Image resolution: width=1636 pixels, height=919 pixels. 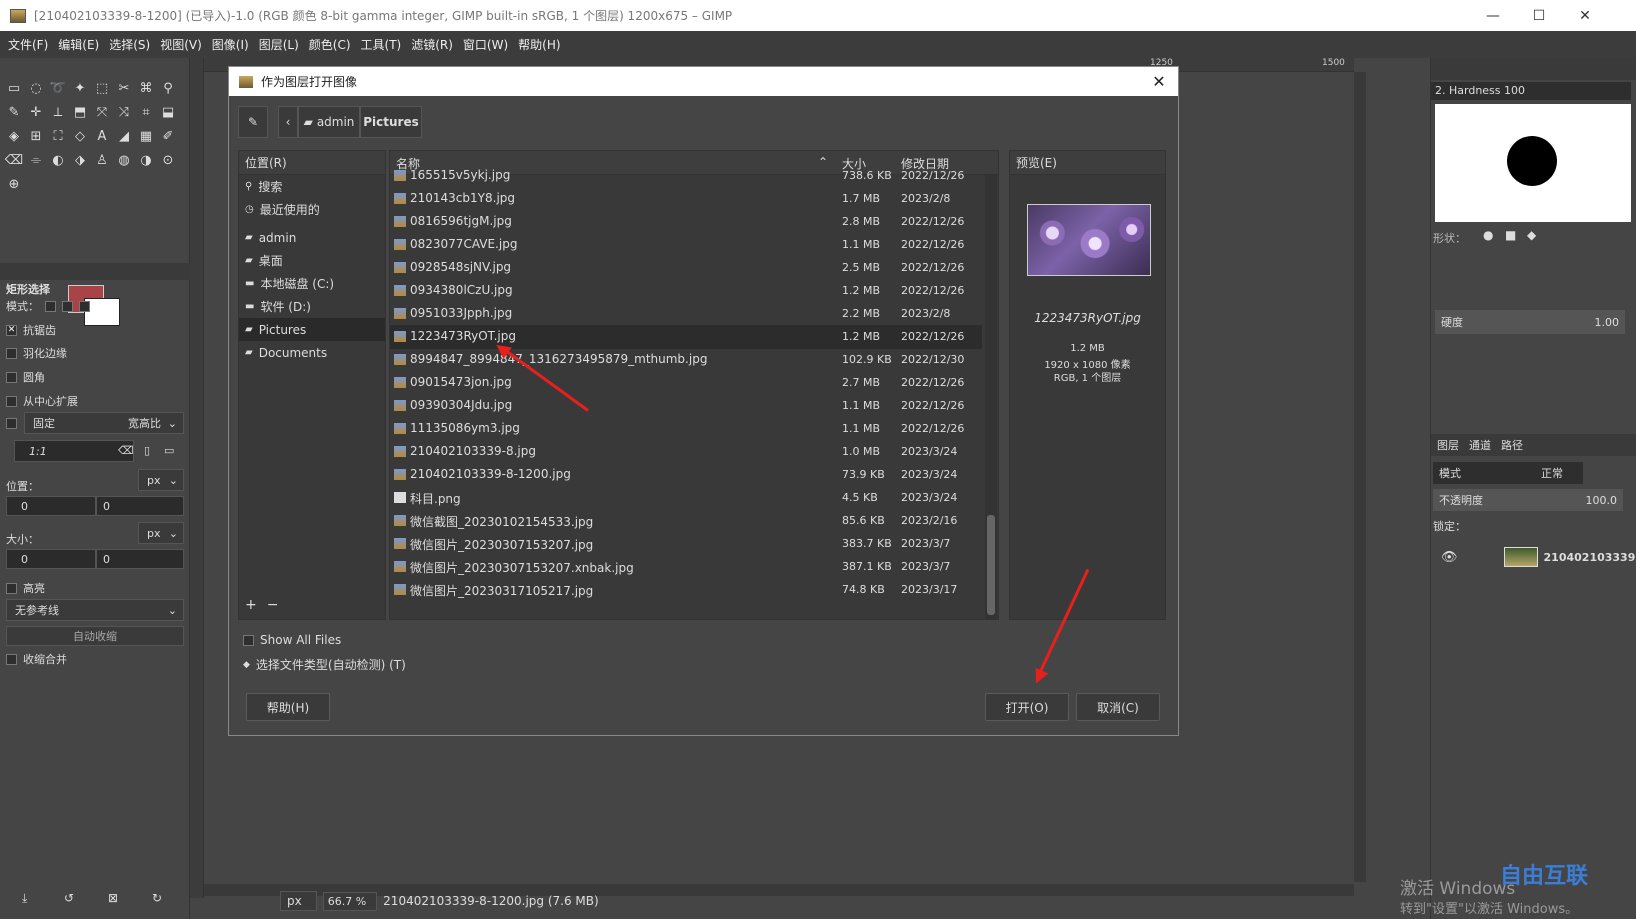 What do you see at coordinates (11, 659) in the screenshot?
I see `shrink-merged-checkbox` at bounding box center [11, 659].